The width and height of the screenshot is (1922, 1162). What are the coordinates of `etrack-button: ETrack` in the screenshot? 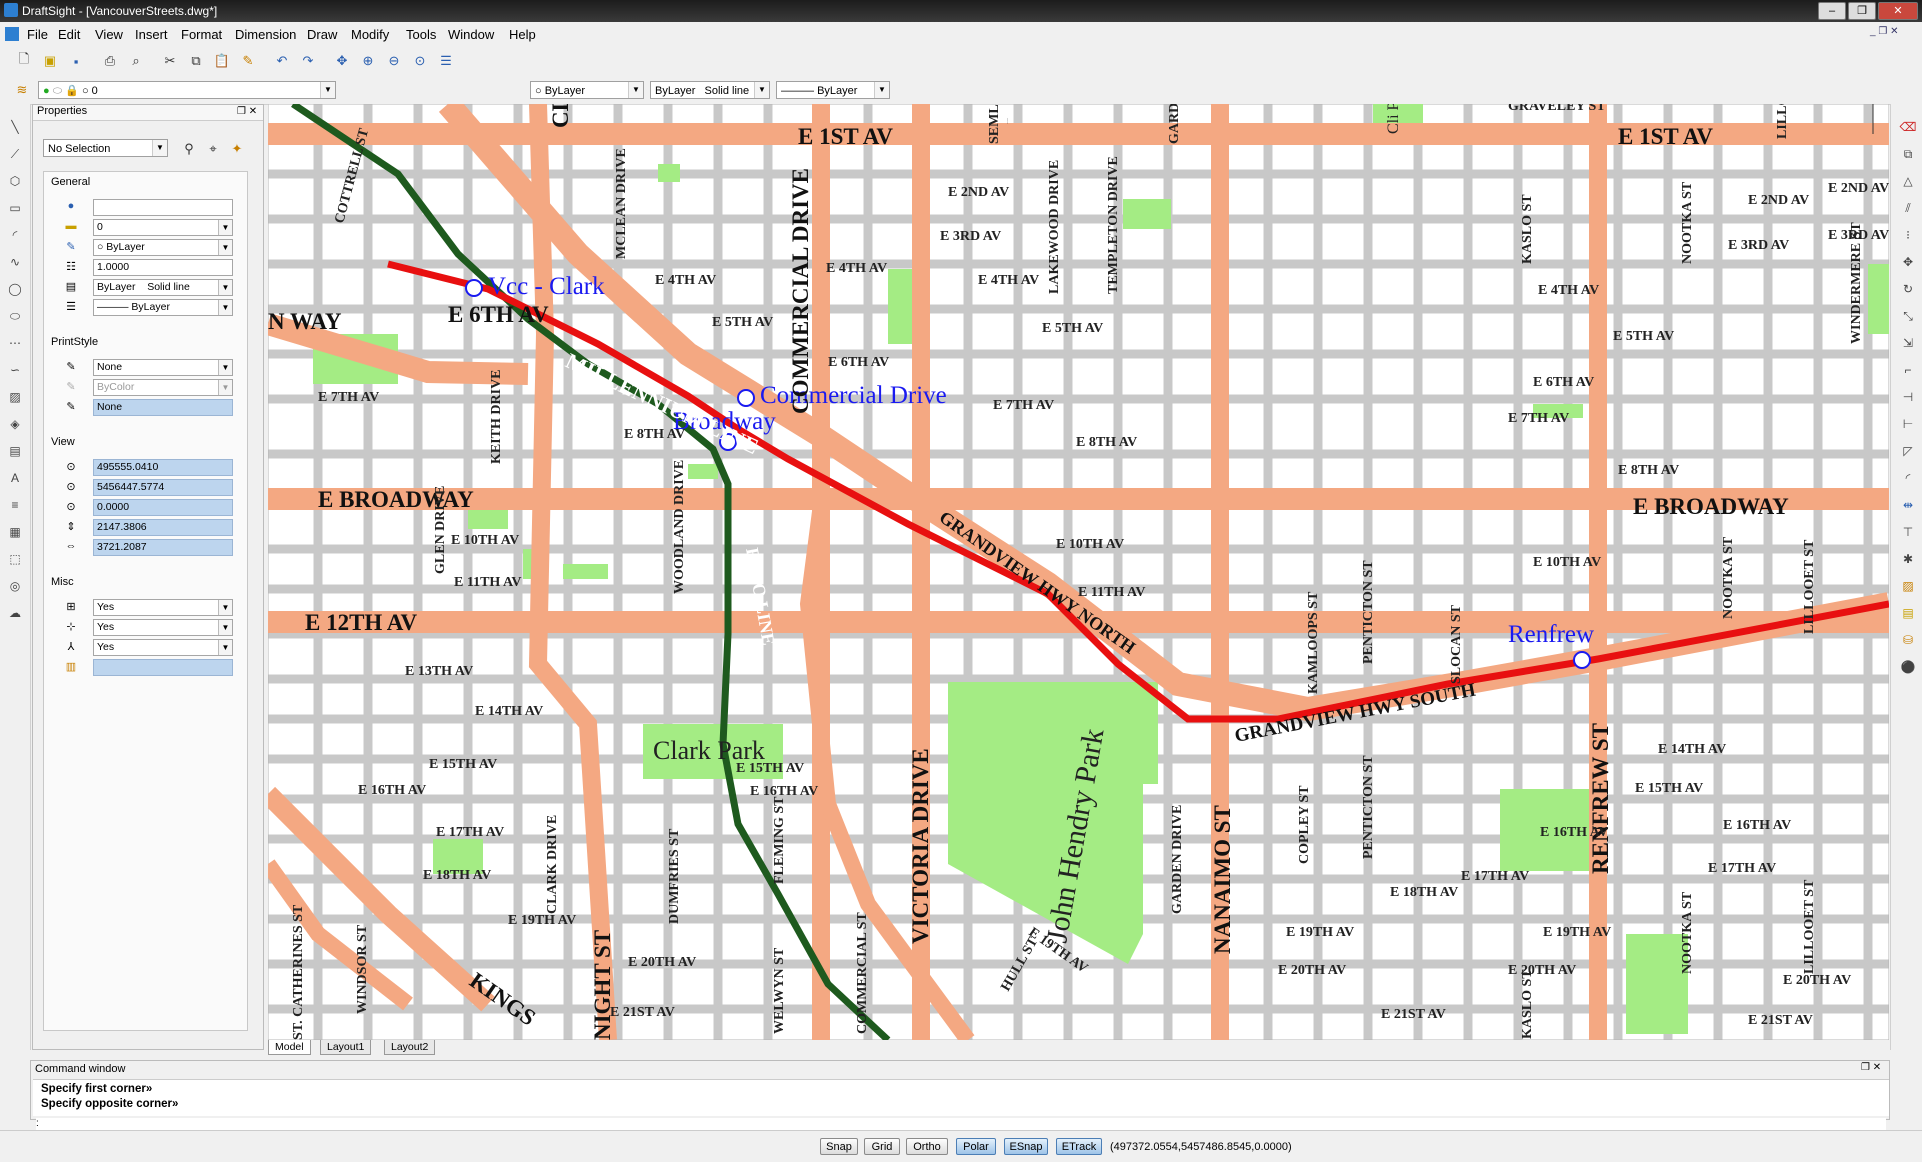 It's located at (1079, 1146).